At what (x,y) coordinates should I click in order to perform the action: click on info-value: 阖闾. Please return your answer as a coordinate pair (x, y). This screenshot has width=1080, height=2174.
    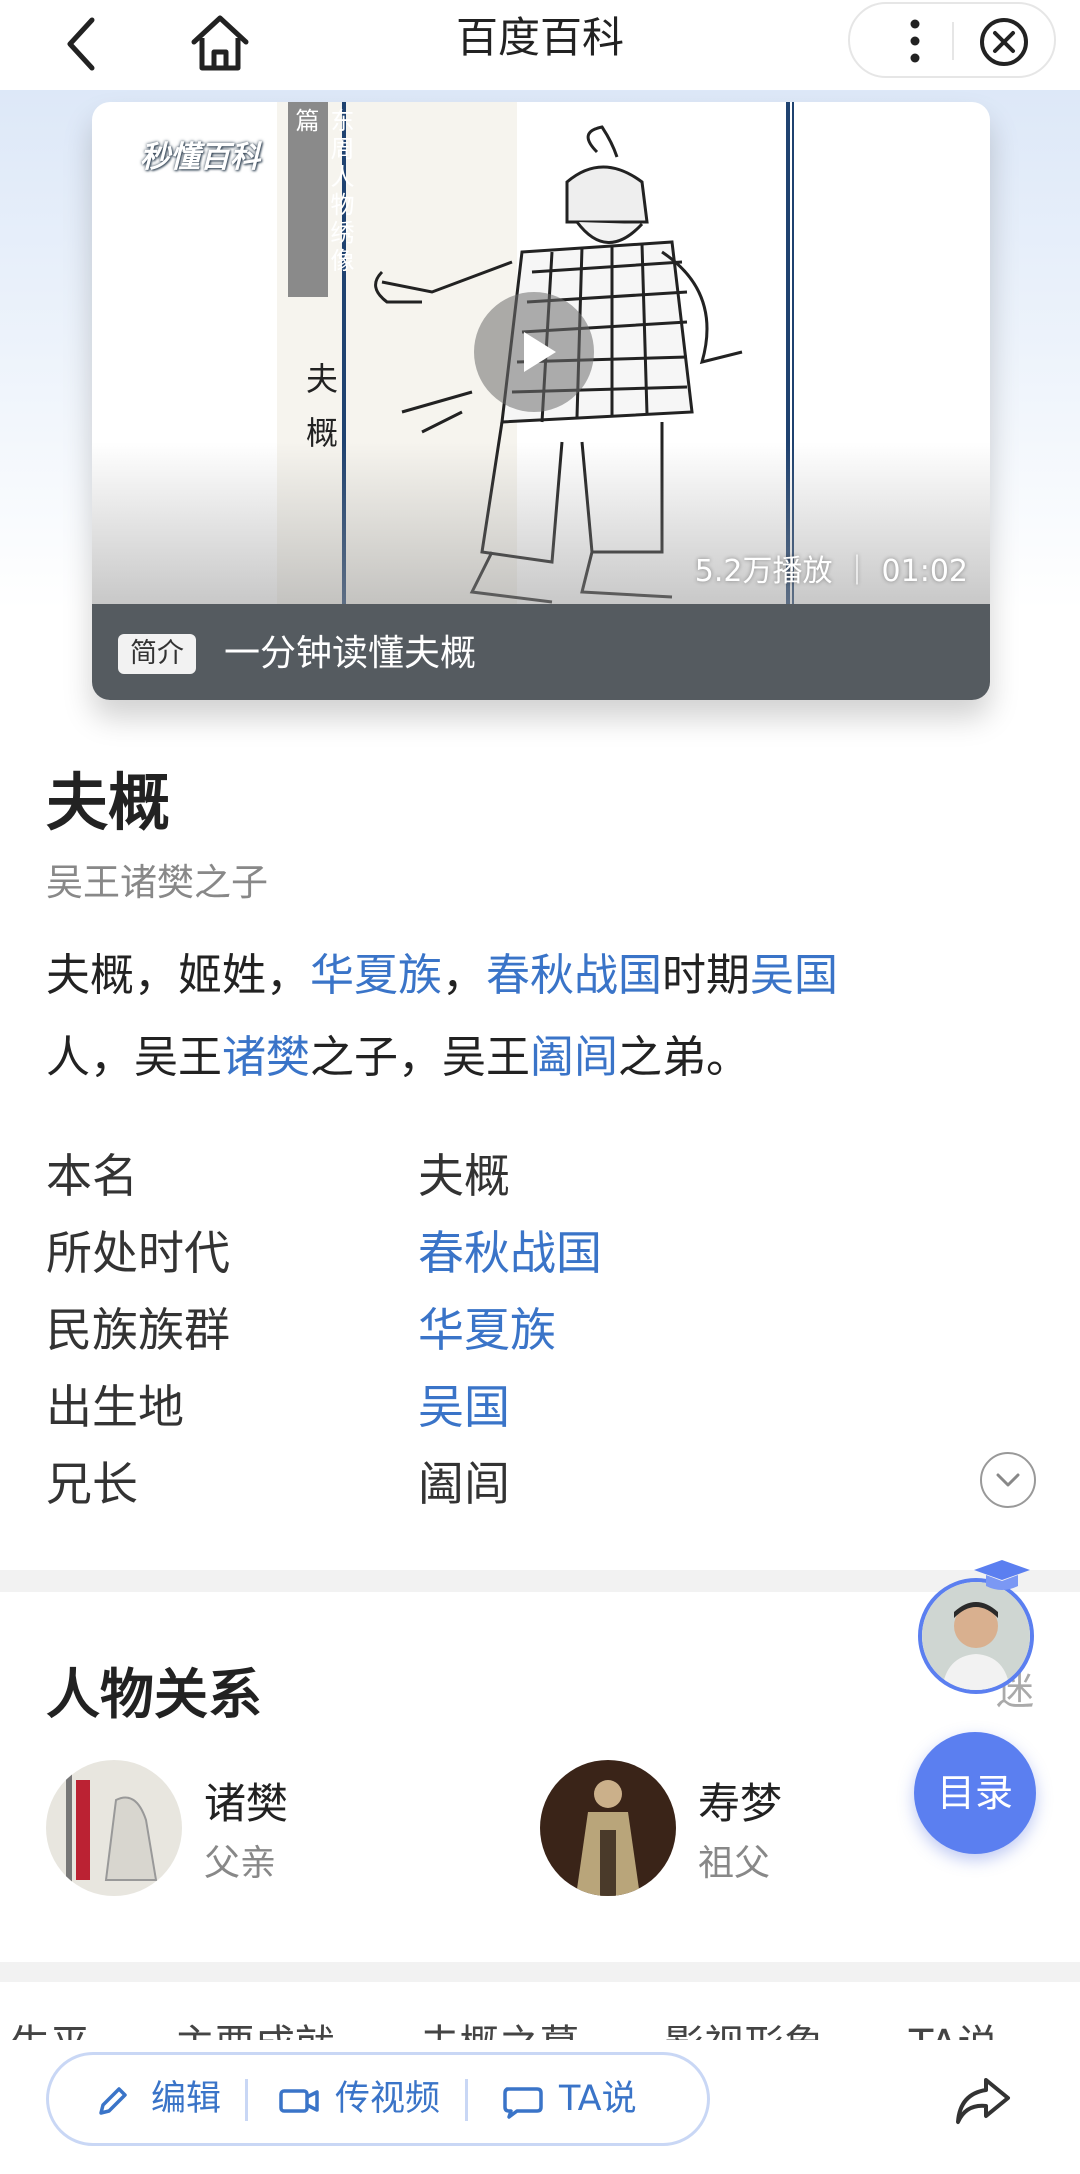
    Looking at the image, I should click on (464, 1484).